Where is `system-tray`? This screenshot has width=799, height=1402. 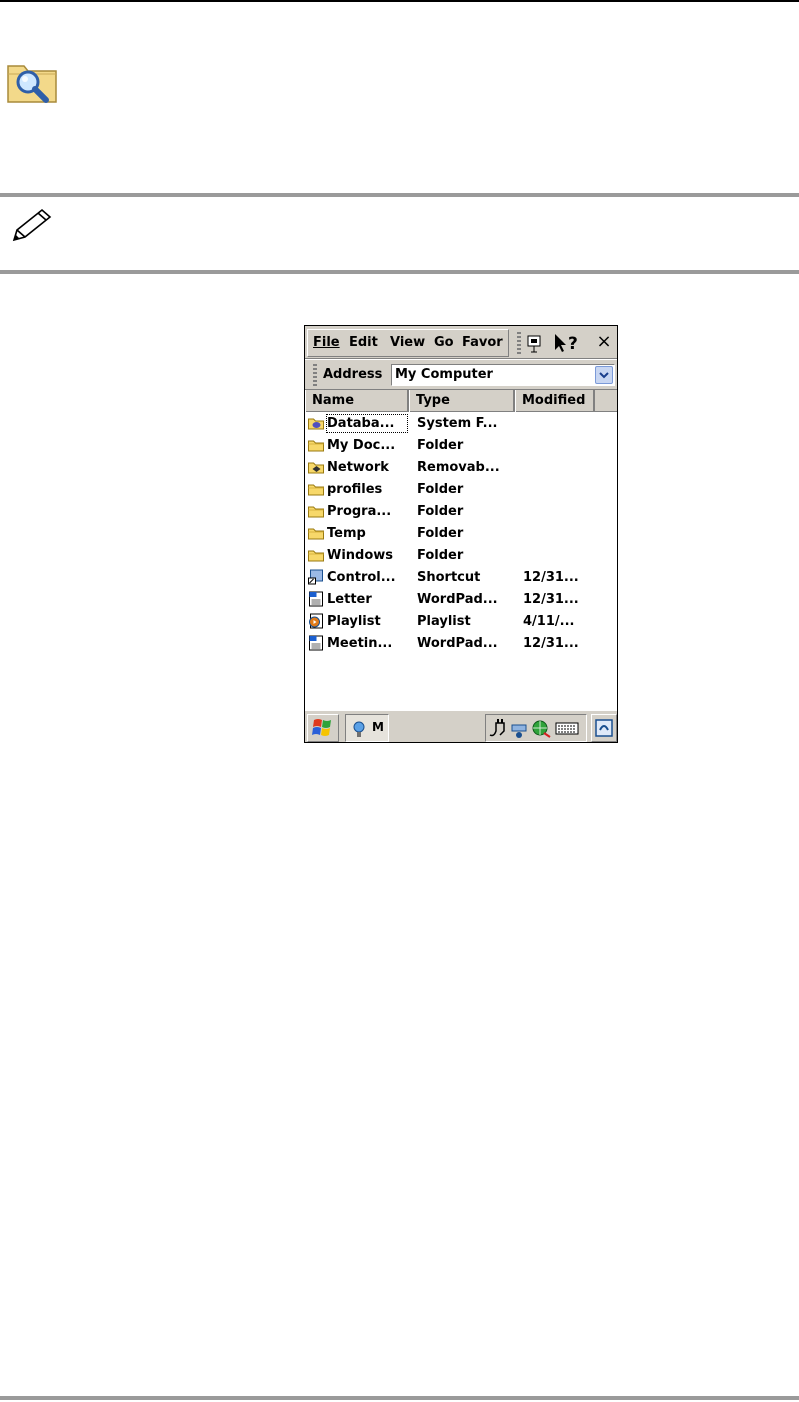
system-tray is located at coordinates (536, 728).